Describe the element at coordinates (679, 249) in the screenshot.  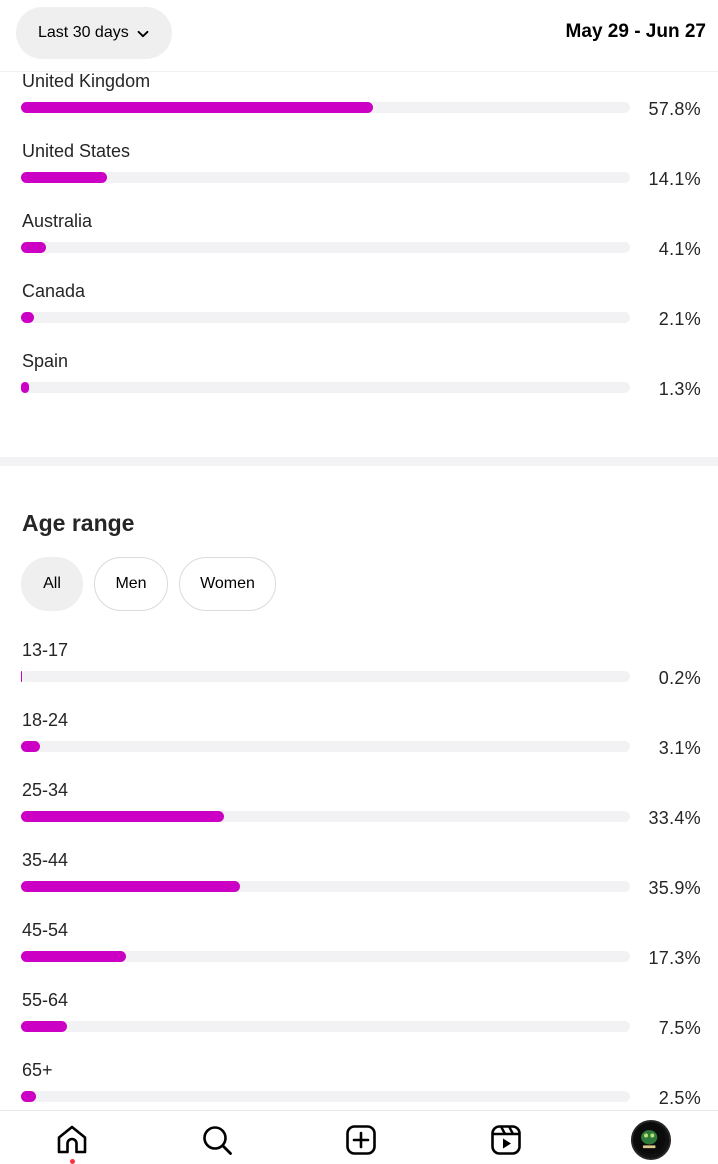
I see `percentage-value: 4.1%` at that location.